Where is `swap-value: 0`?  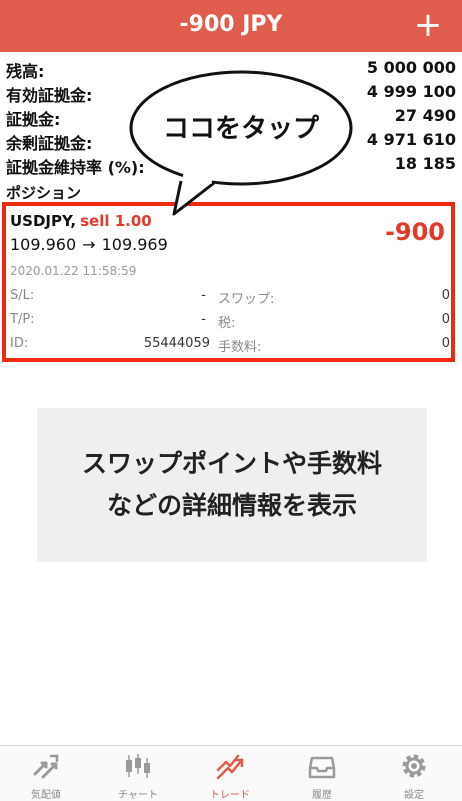
swap-value: 0 is located at coordinates (445, 295).